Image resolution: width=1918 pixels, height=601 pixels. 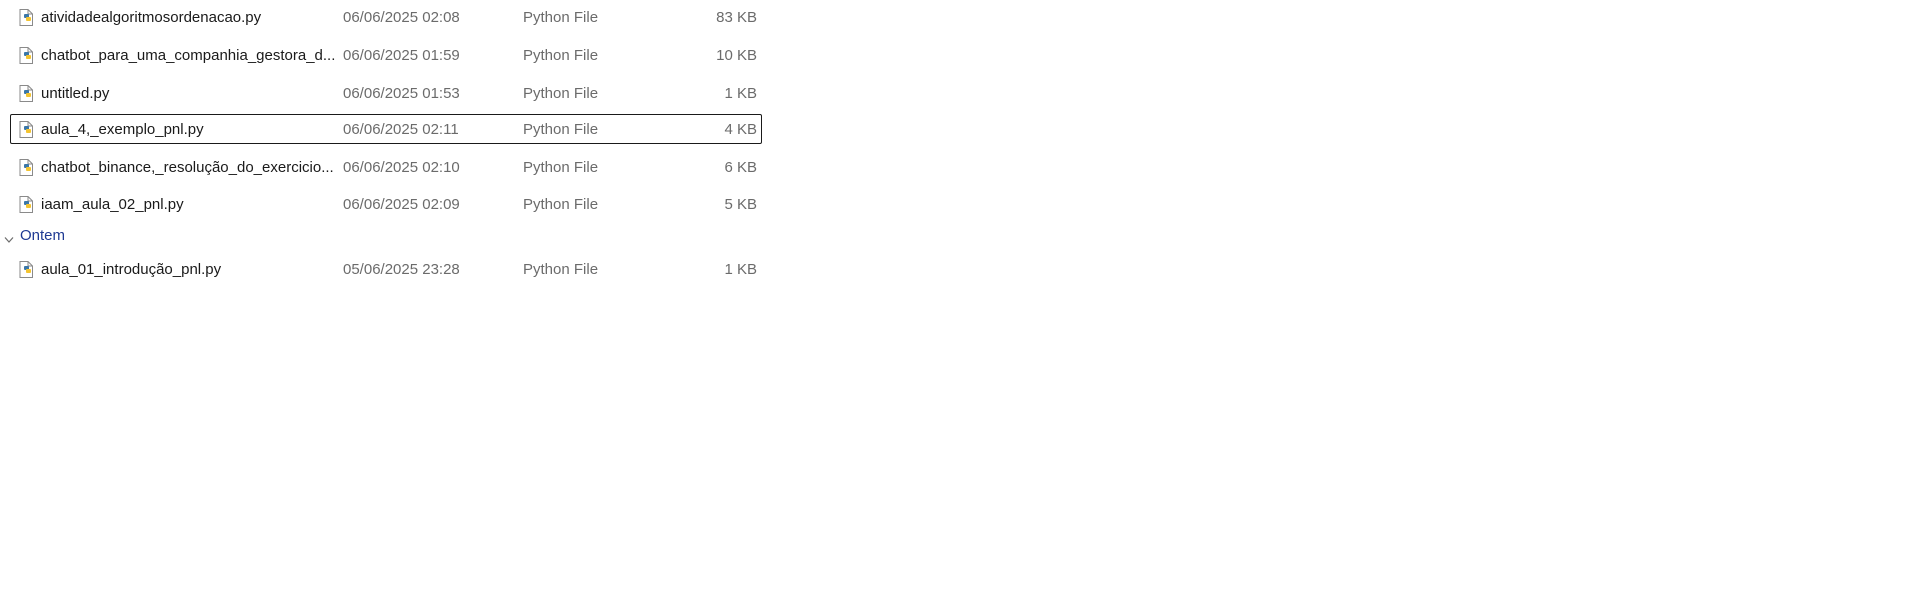 I want to click on file-modified-date: 05/06/2025 23:28, so click(x=401, y=269).